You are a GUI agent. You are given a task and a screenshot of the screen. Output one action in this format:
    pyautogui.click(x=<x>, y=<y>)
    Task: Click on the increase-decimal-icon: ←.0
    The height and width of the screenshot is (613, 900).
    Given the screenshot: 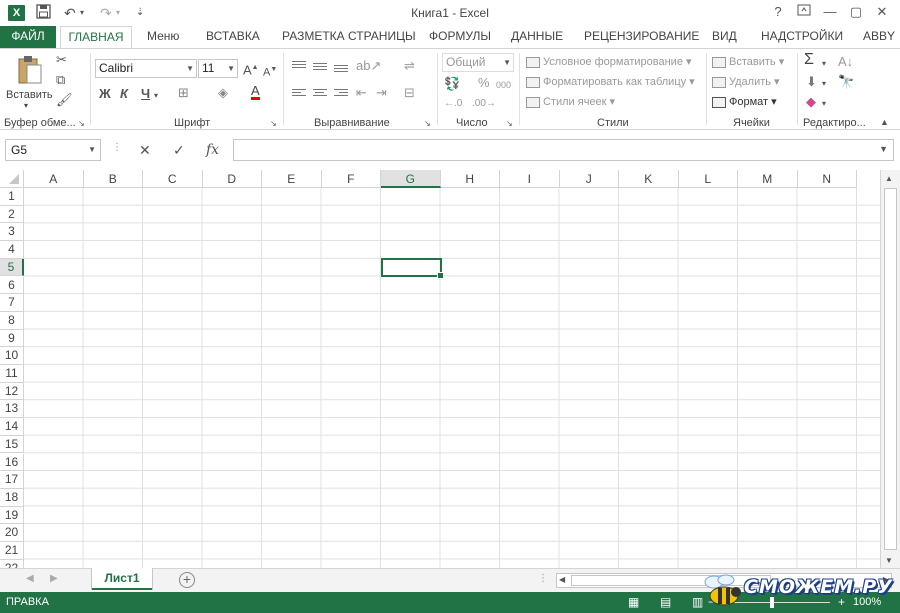 What is the action you would take?
    pyautogui.click(x=453, y=104)
    